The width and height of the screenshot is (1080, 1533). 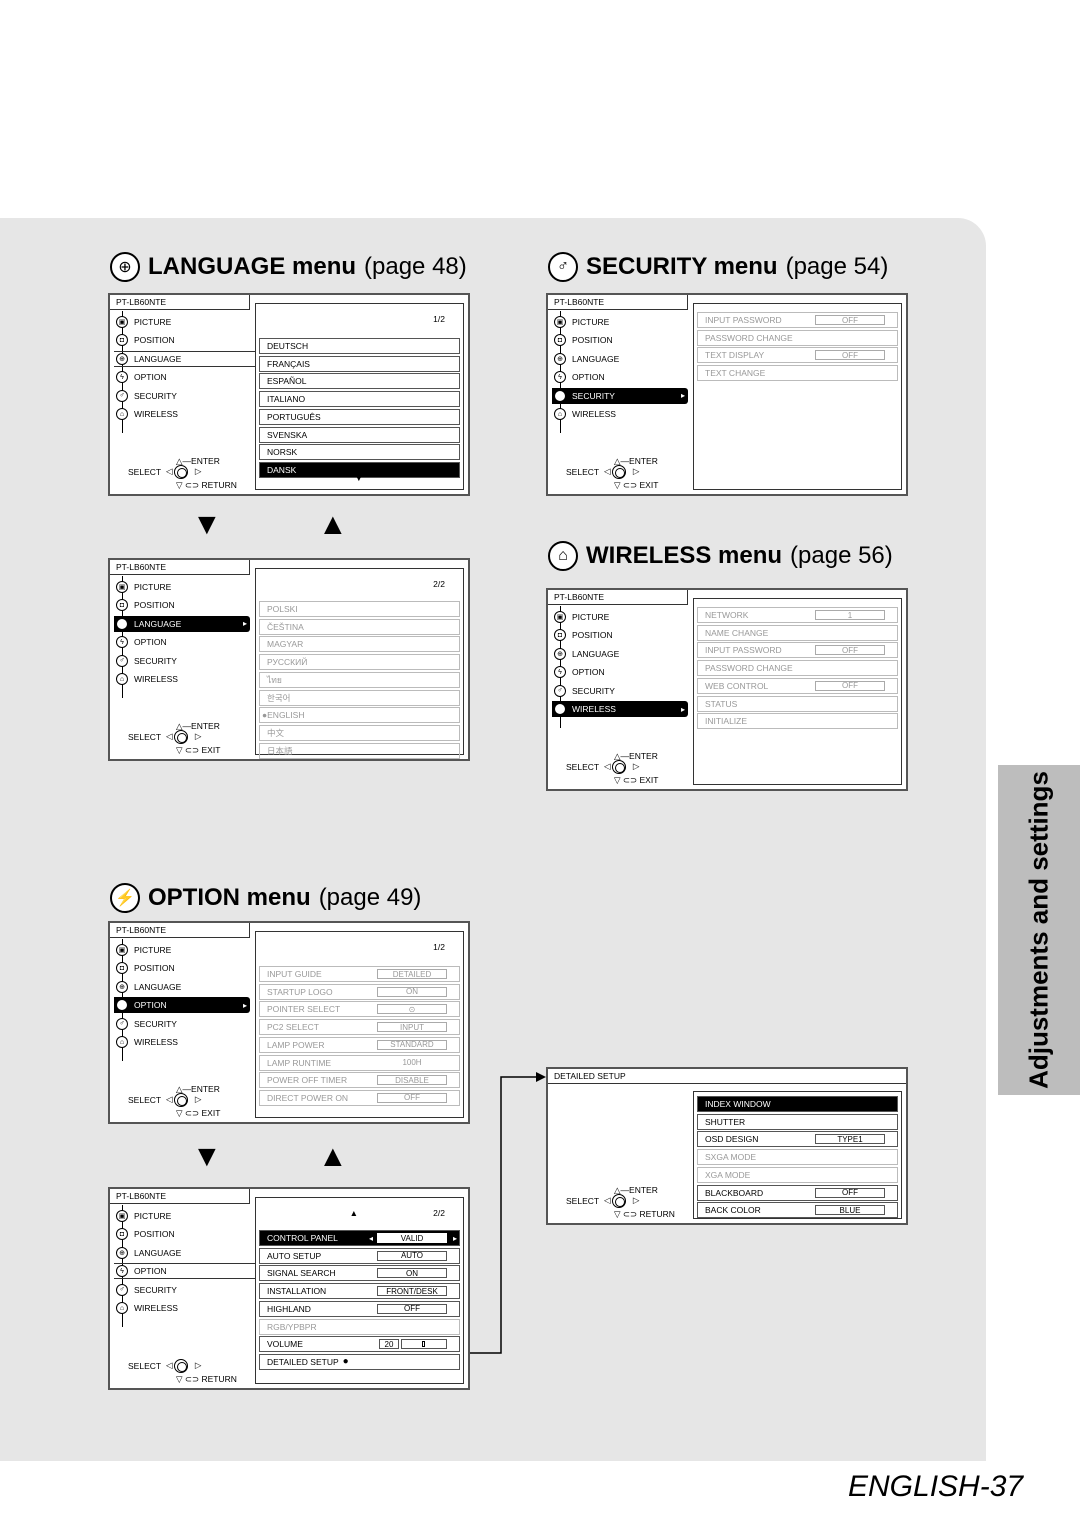 What do you see at coordinates (797, 1104) in the screenshot?
I see `menu-item: INDEX WINDOW` at bounding box center [797, 1104].